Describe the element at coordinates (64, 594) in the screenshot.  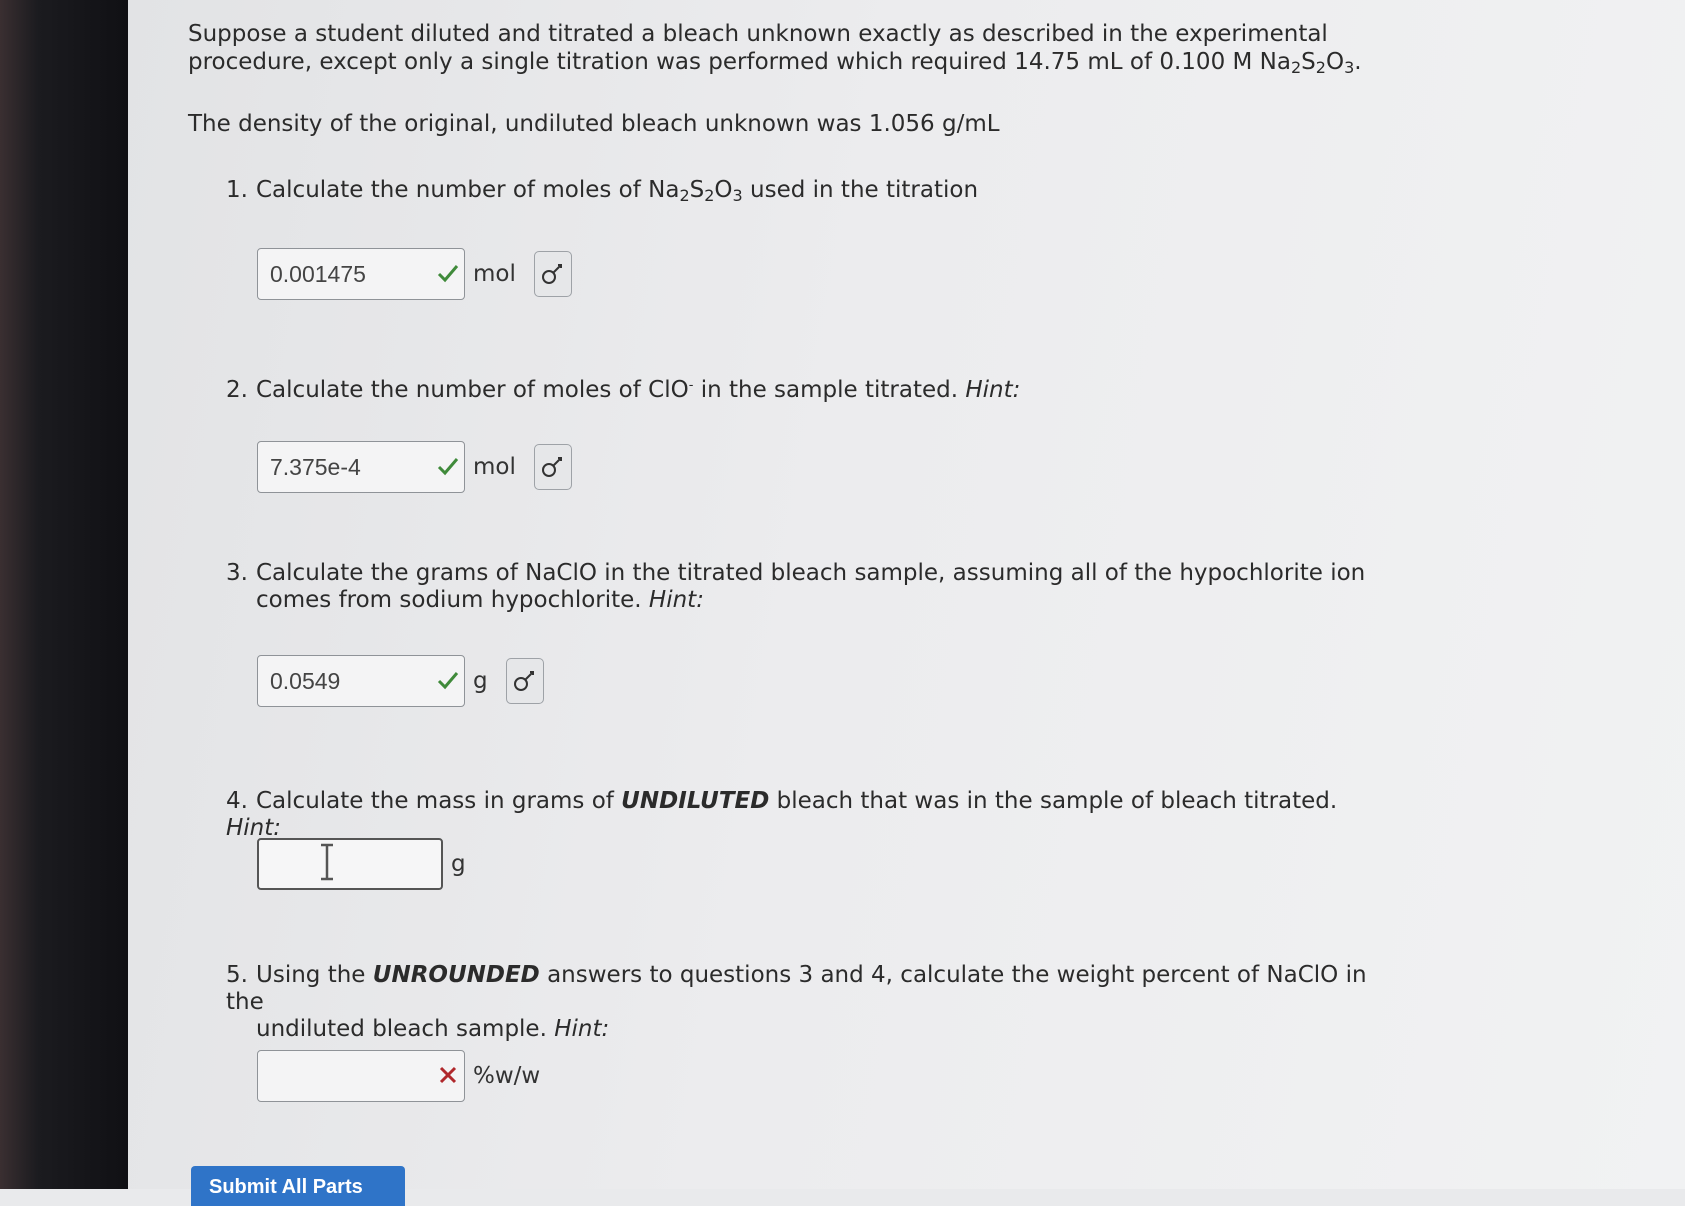
I see `monitor-bezel` at that location.